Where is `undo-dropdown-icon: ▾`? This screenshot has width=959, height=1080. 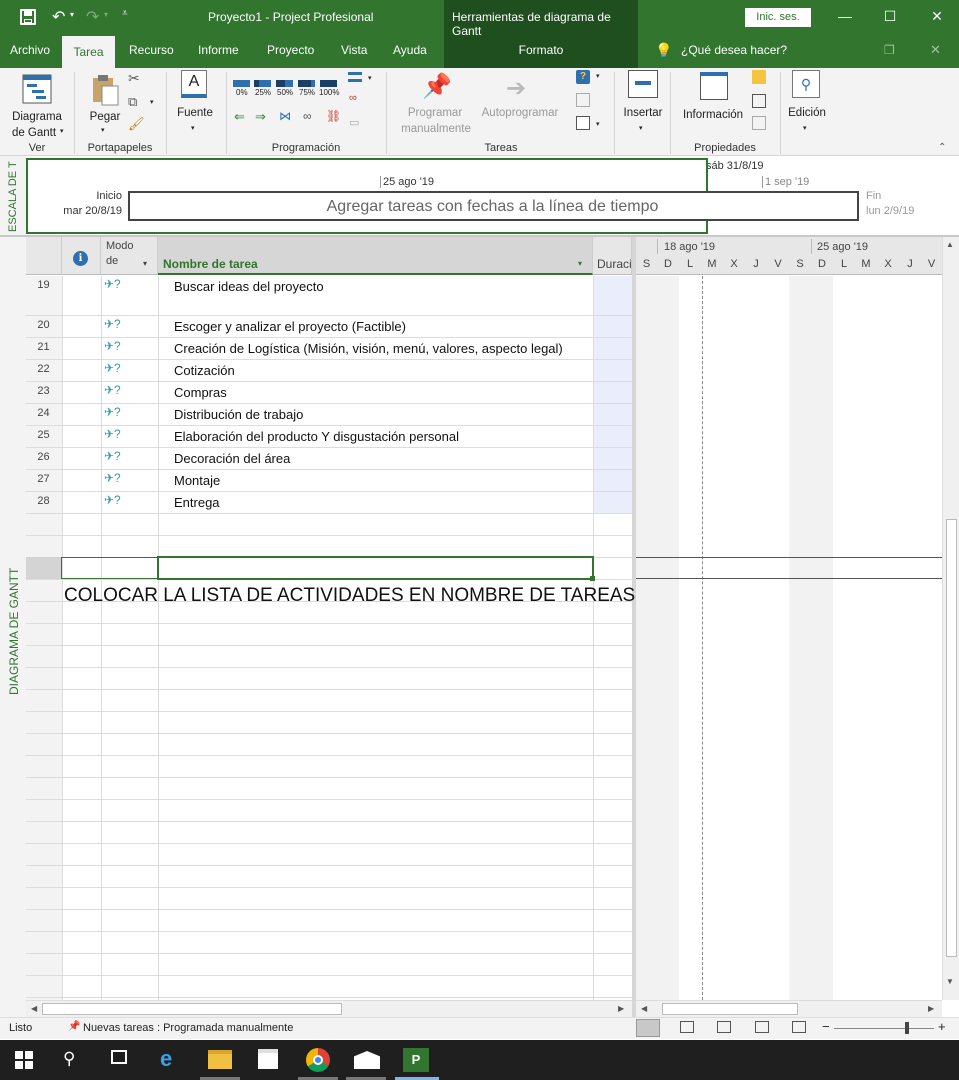 undo-dropdown-icon: ▾ is located at coordinates (72, 14).